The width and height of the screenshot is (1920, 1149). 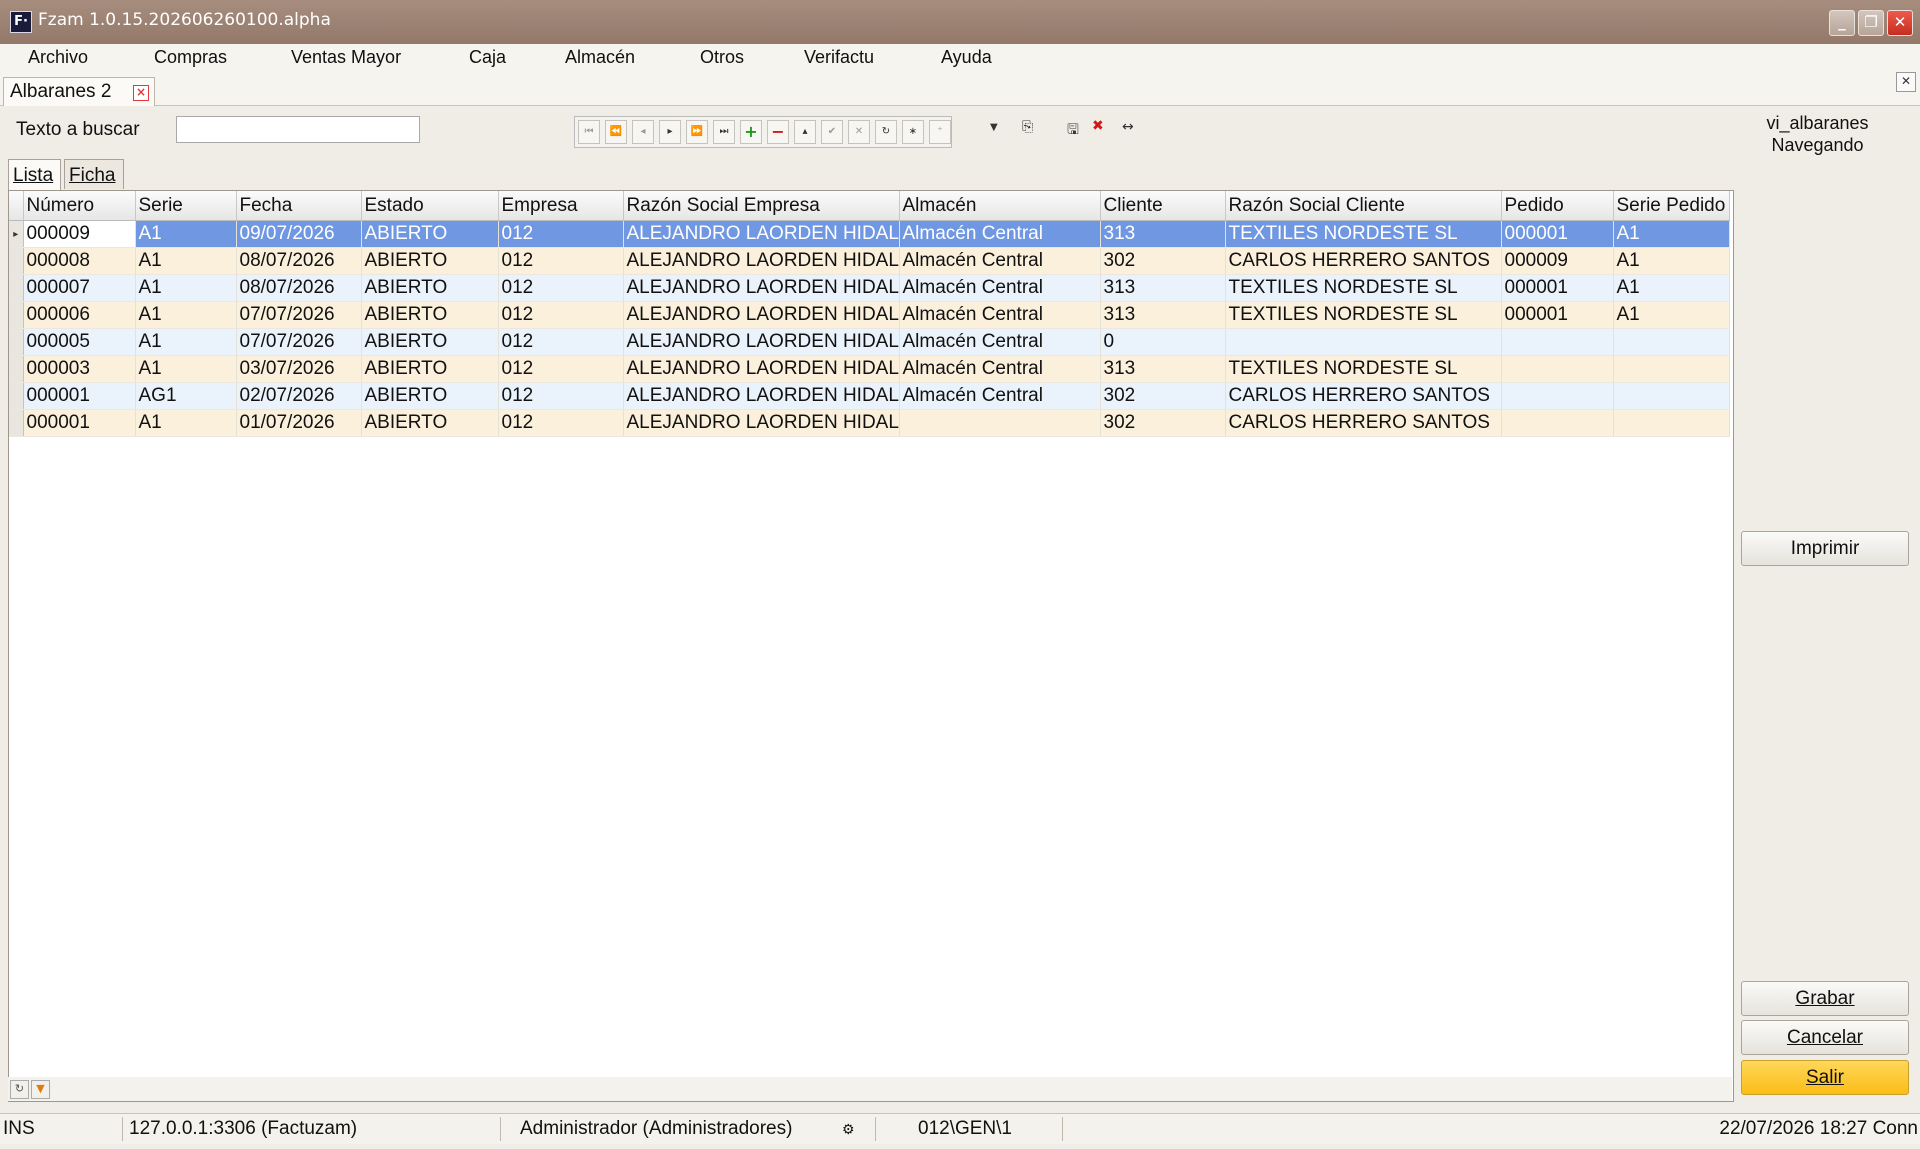 I want to click on next-page-icon: ⏩, so click(x=697, y=132).